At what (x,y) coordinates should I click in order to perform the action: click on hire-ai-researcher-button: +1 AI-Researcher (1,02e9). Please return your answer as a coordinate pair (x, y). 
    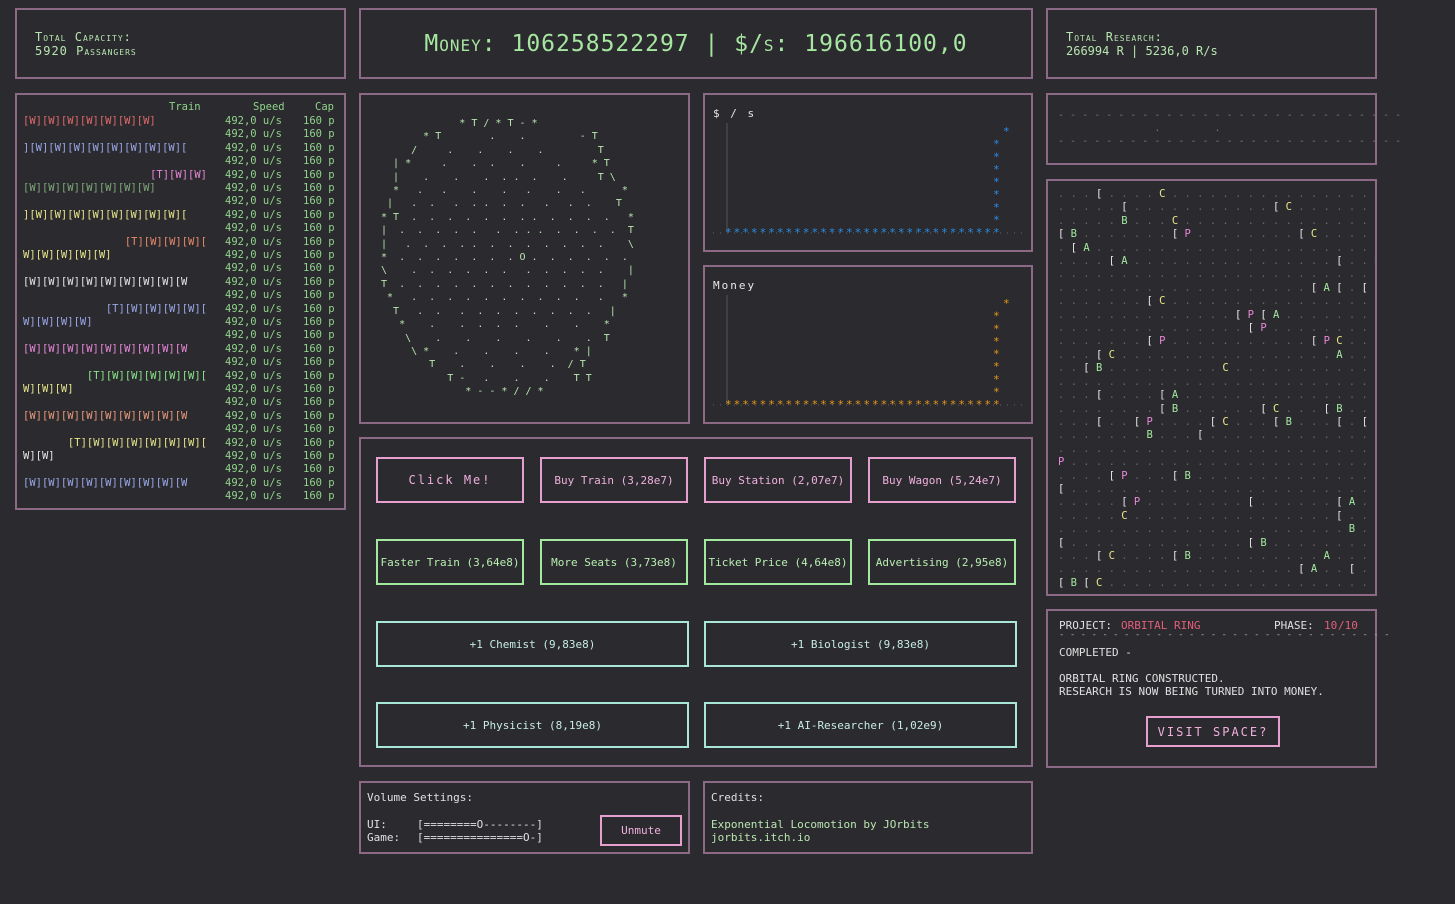
    Looking at the image, I should click on (860, 725).